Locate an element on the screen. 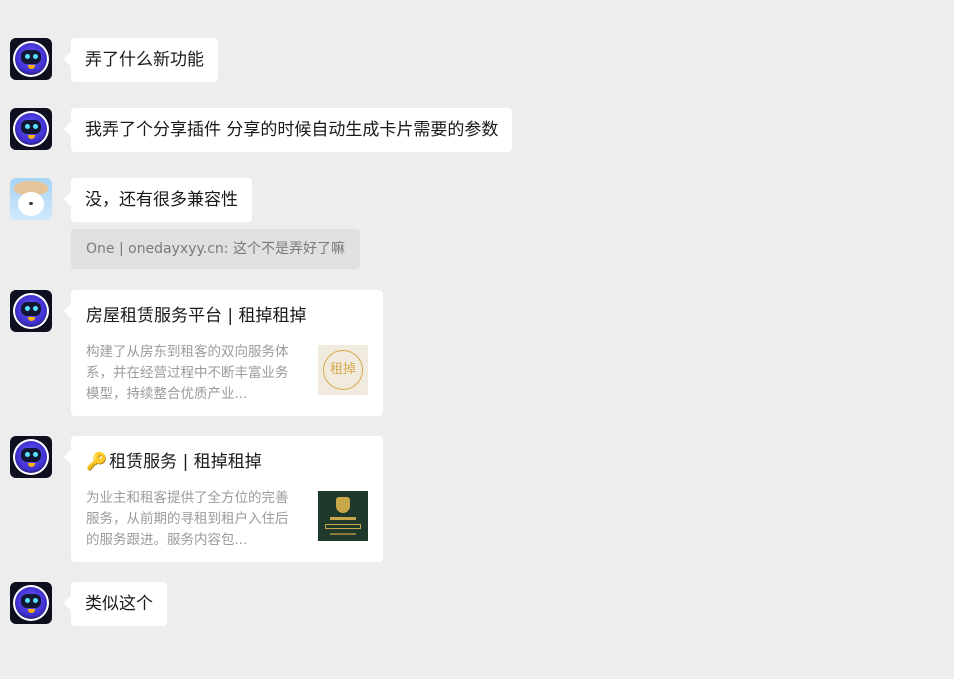 Image resolution: width=954 pixels, height=679 pixels. card-thumbnail-logo: 租掉 is located at coordinates (343, 370).